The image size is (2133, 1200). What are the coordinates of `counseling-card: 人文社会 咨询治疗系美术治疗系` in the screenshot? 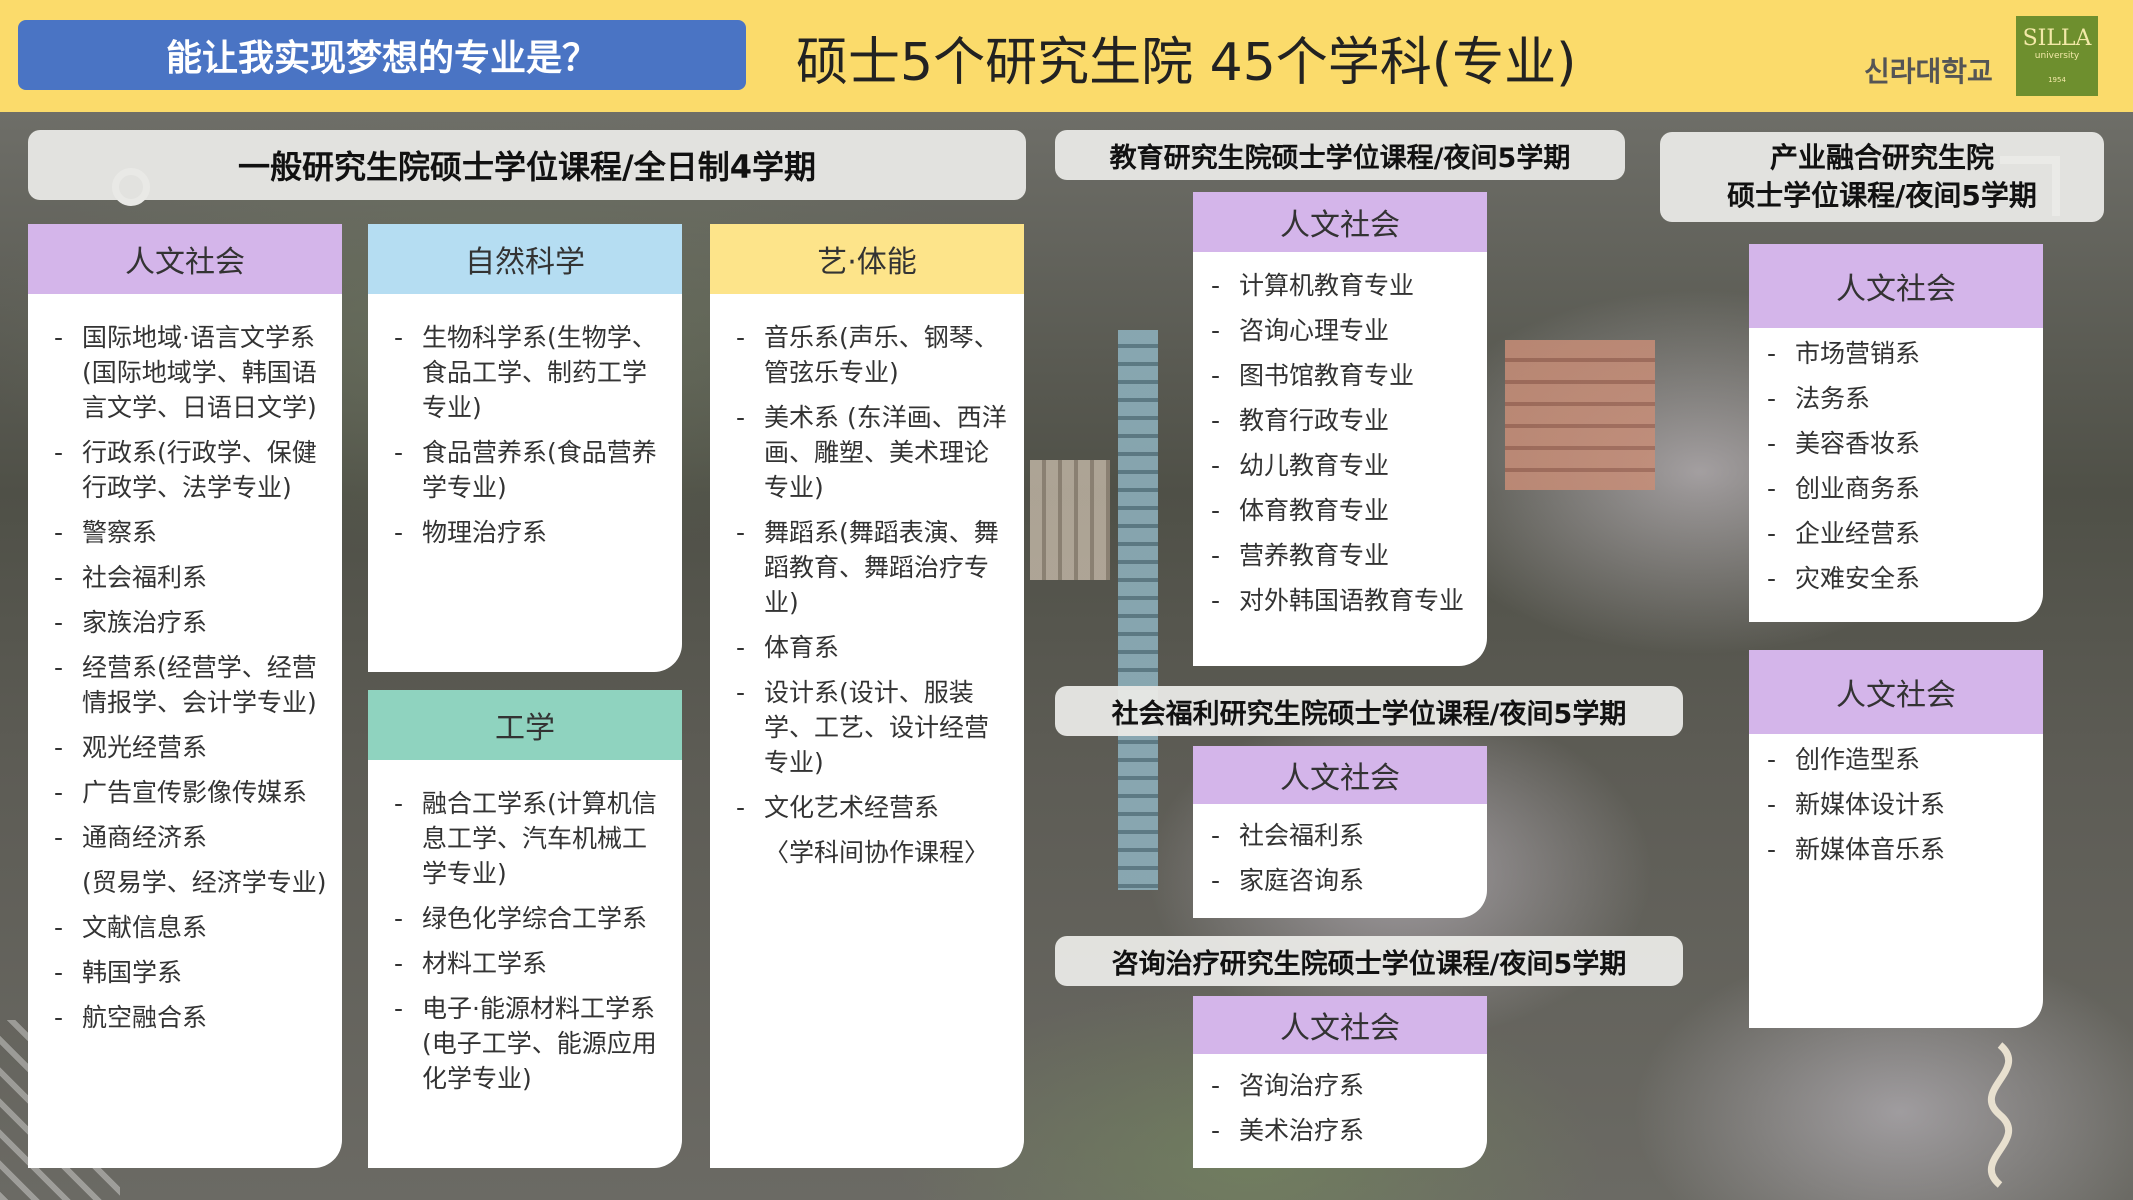 It's located at (1340, 1082).